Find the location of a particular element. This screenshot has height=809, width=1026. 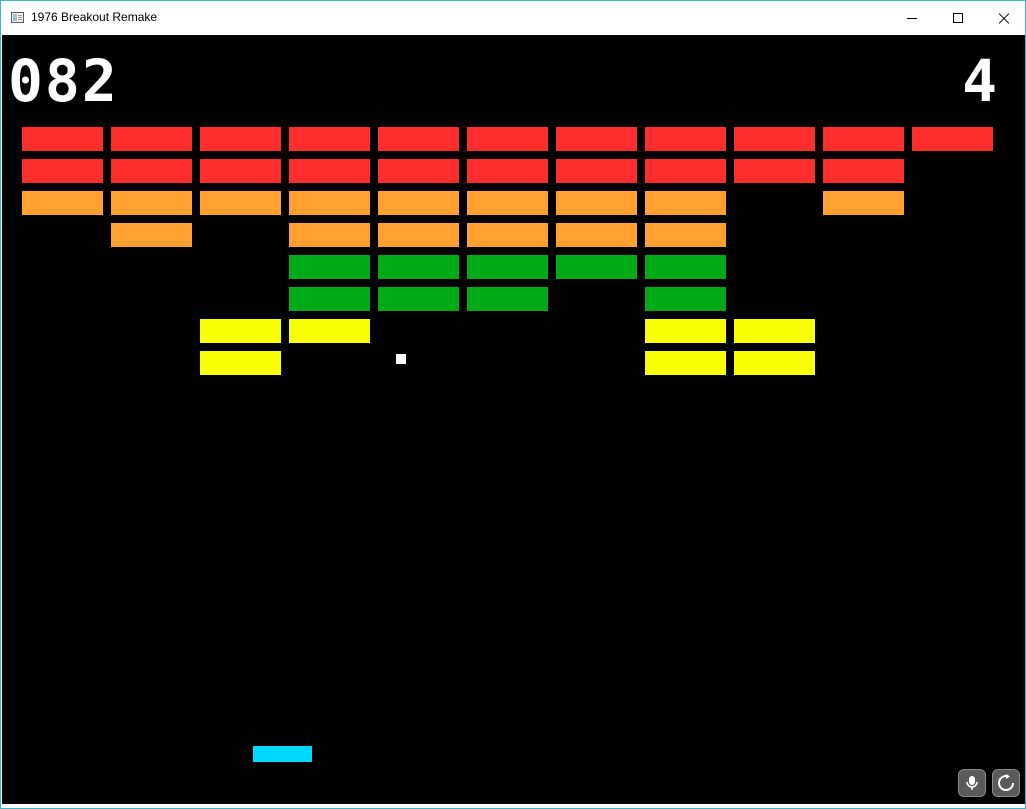

lives-display: 4 is located at coordinates (980, 81).